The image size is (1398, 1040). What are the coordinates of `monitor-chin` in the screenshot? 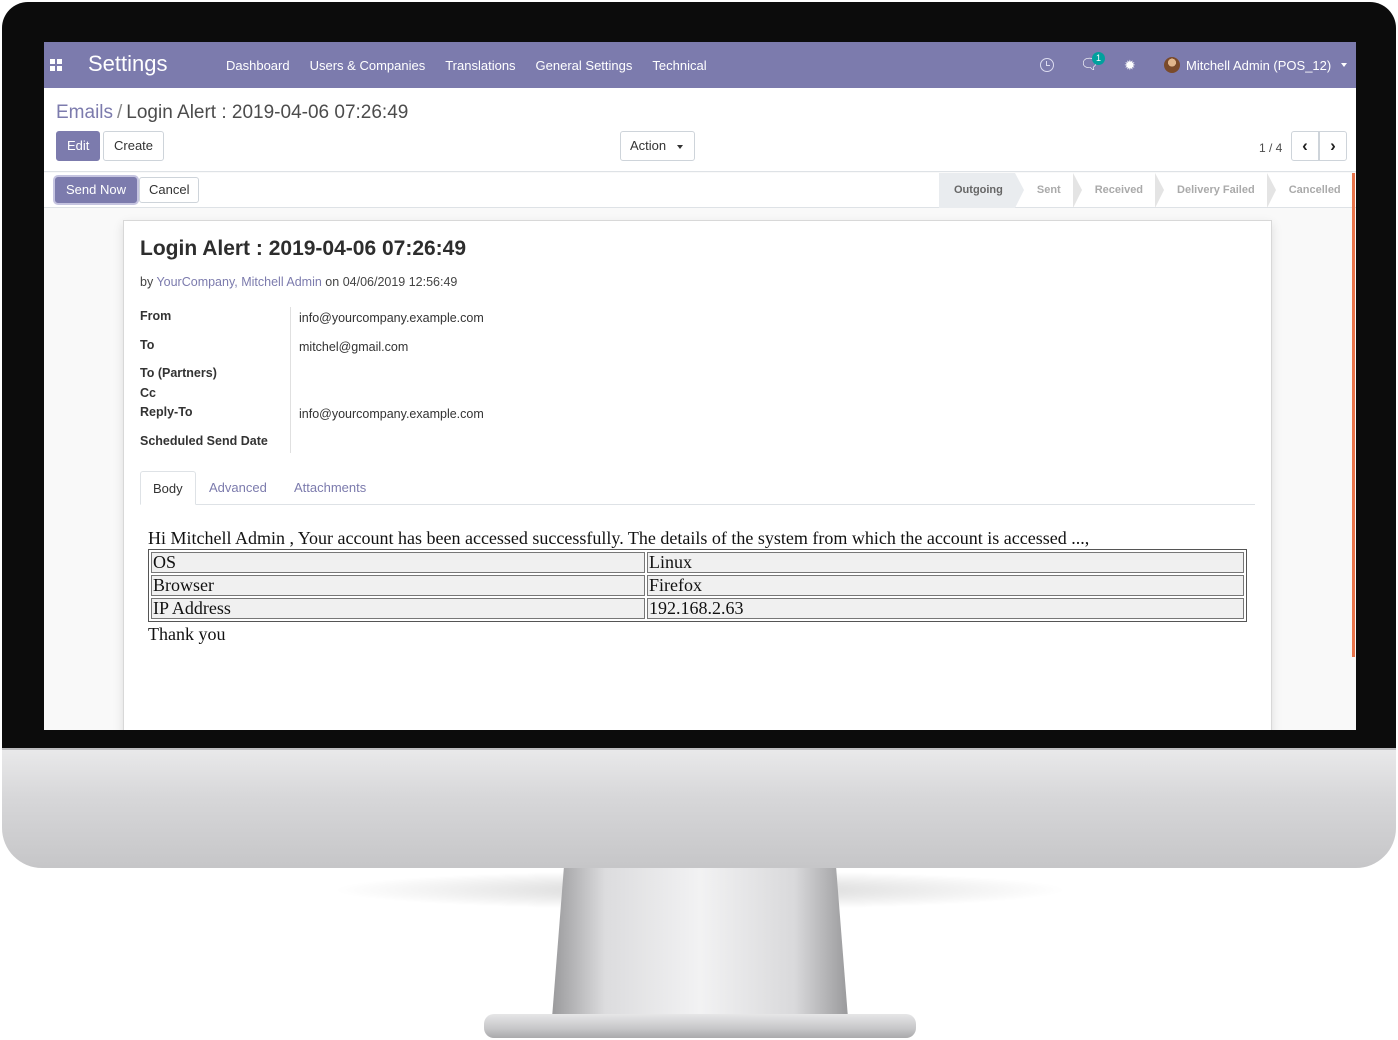 It's located at (699, 808).